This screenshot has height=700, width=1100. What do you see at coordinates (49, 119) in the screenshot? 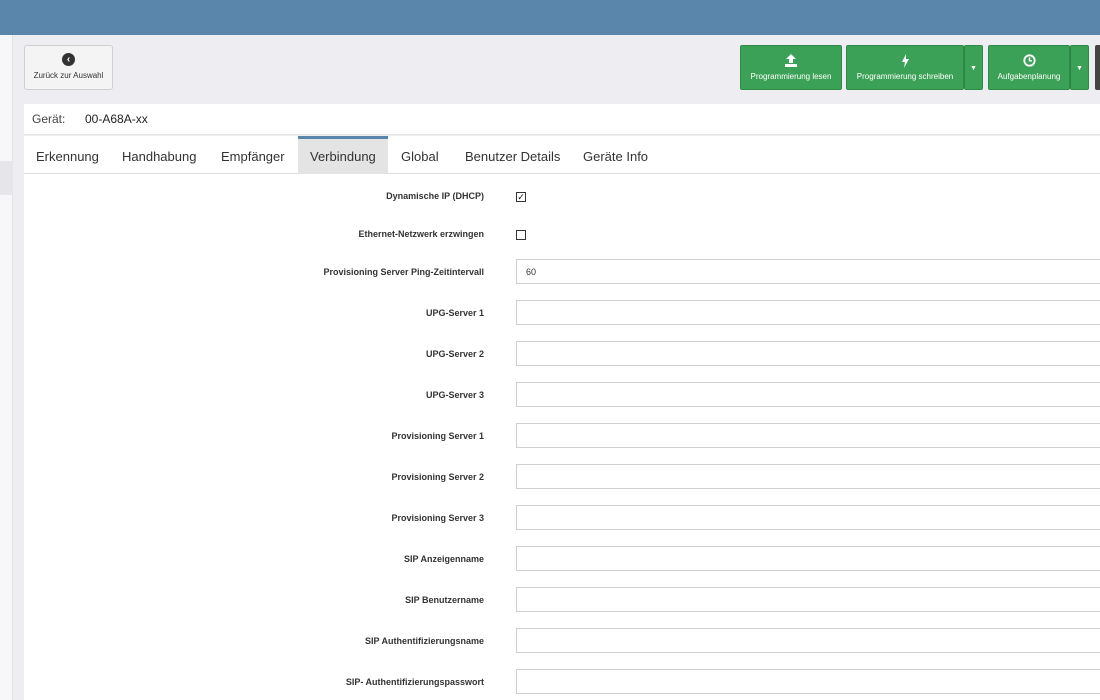
I see `device-label: Gerät:` at bounding box center [49, 119].